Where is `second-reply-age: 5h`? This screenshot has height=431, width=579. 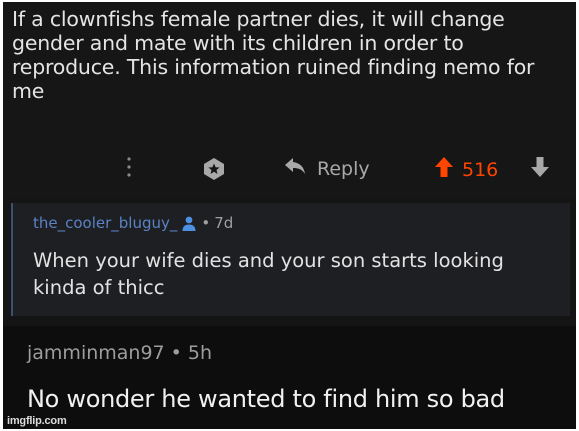
second-reply-age: 5h is located at coordinates (199, 353).